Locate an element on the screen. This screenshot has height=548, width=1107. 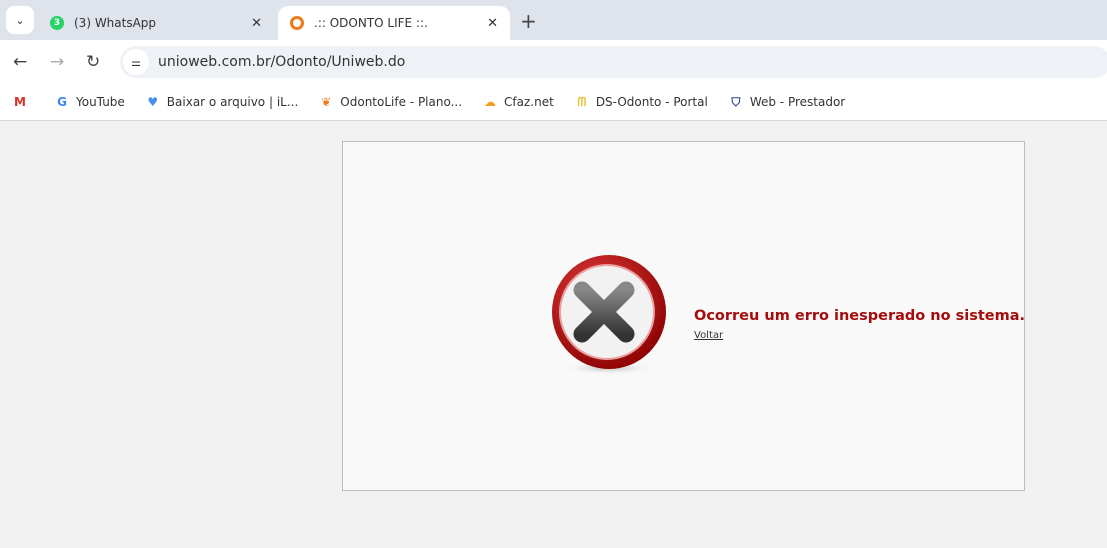
bookmark-ds-odonto: ᗰ DS-Odonto - Portal is located at coordinates (641, 102).